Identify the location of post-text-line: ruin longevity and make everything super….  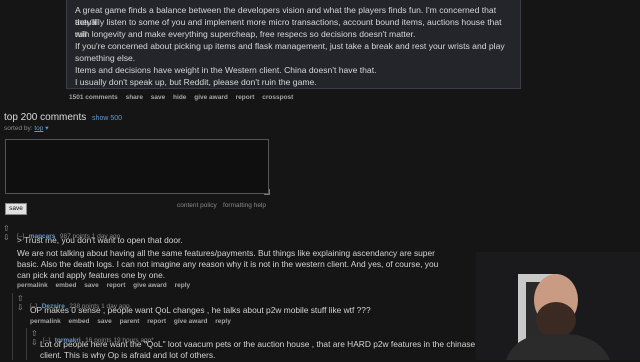
(245, 34).